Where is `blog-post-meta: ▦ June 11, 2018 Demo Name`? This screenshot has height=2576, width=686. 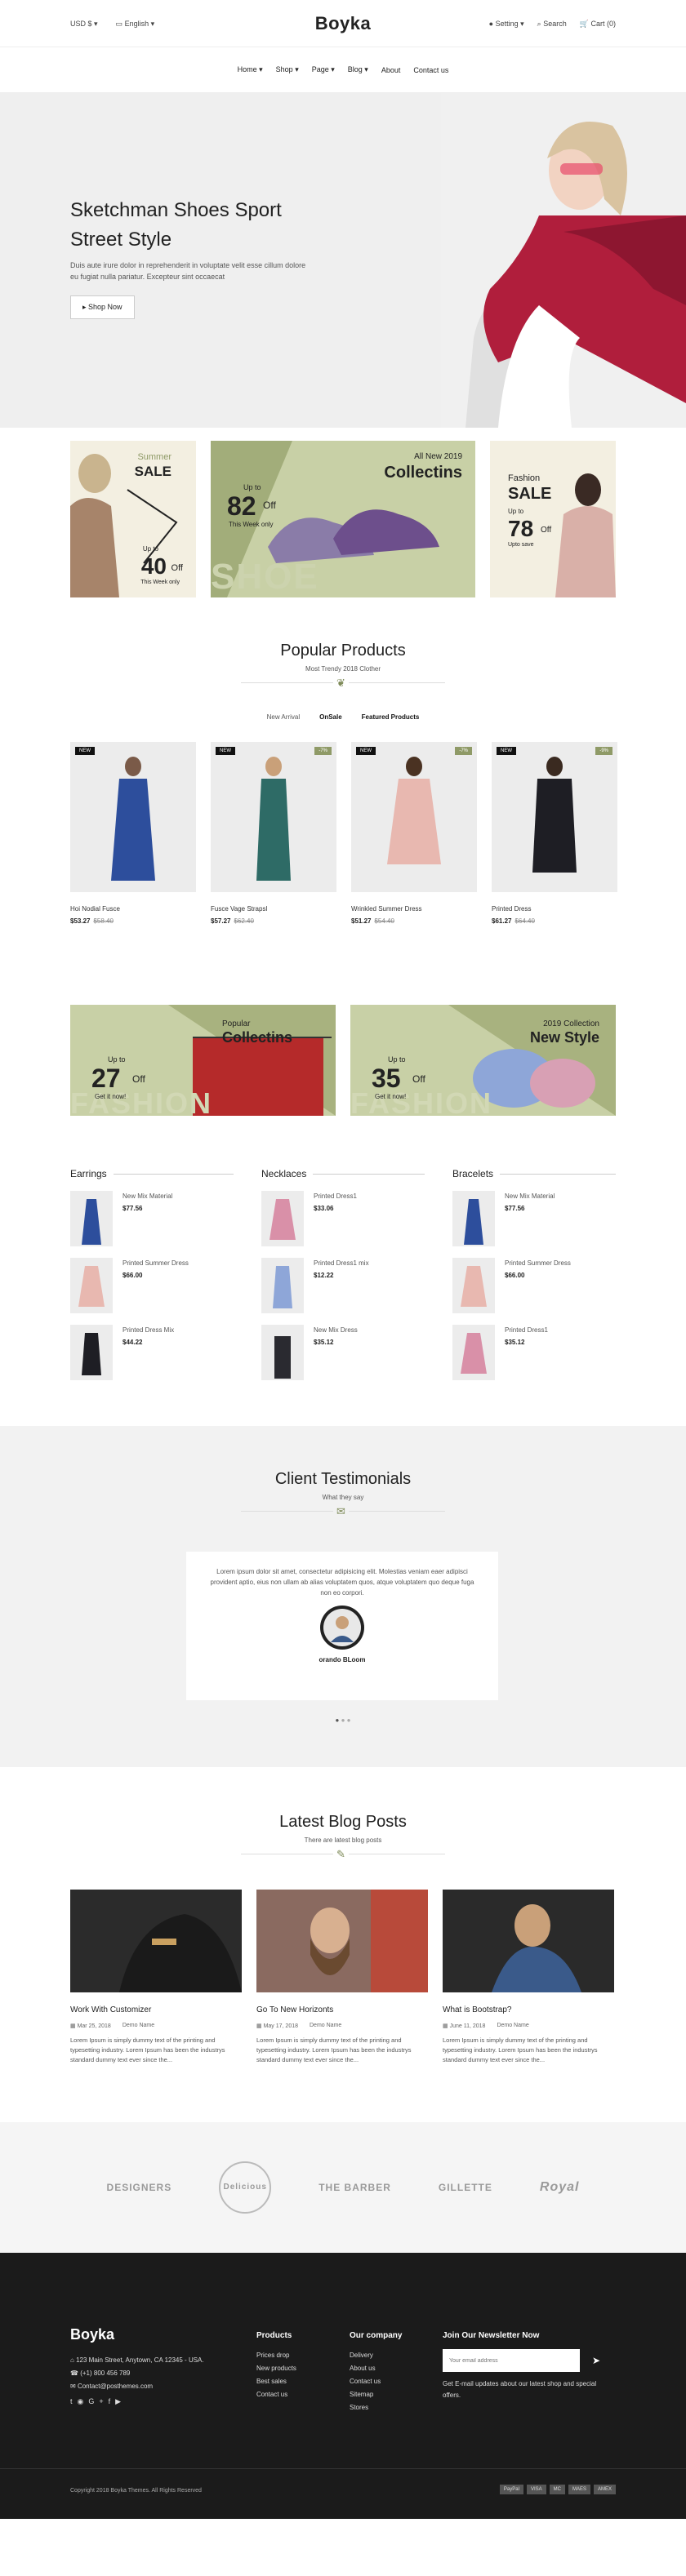 blog-post-meta: ▦ June 11, 2018 Demo Name is located at coordinates (486, 2026).